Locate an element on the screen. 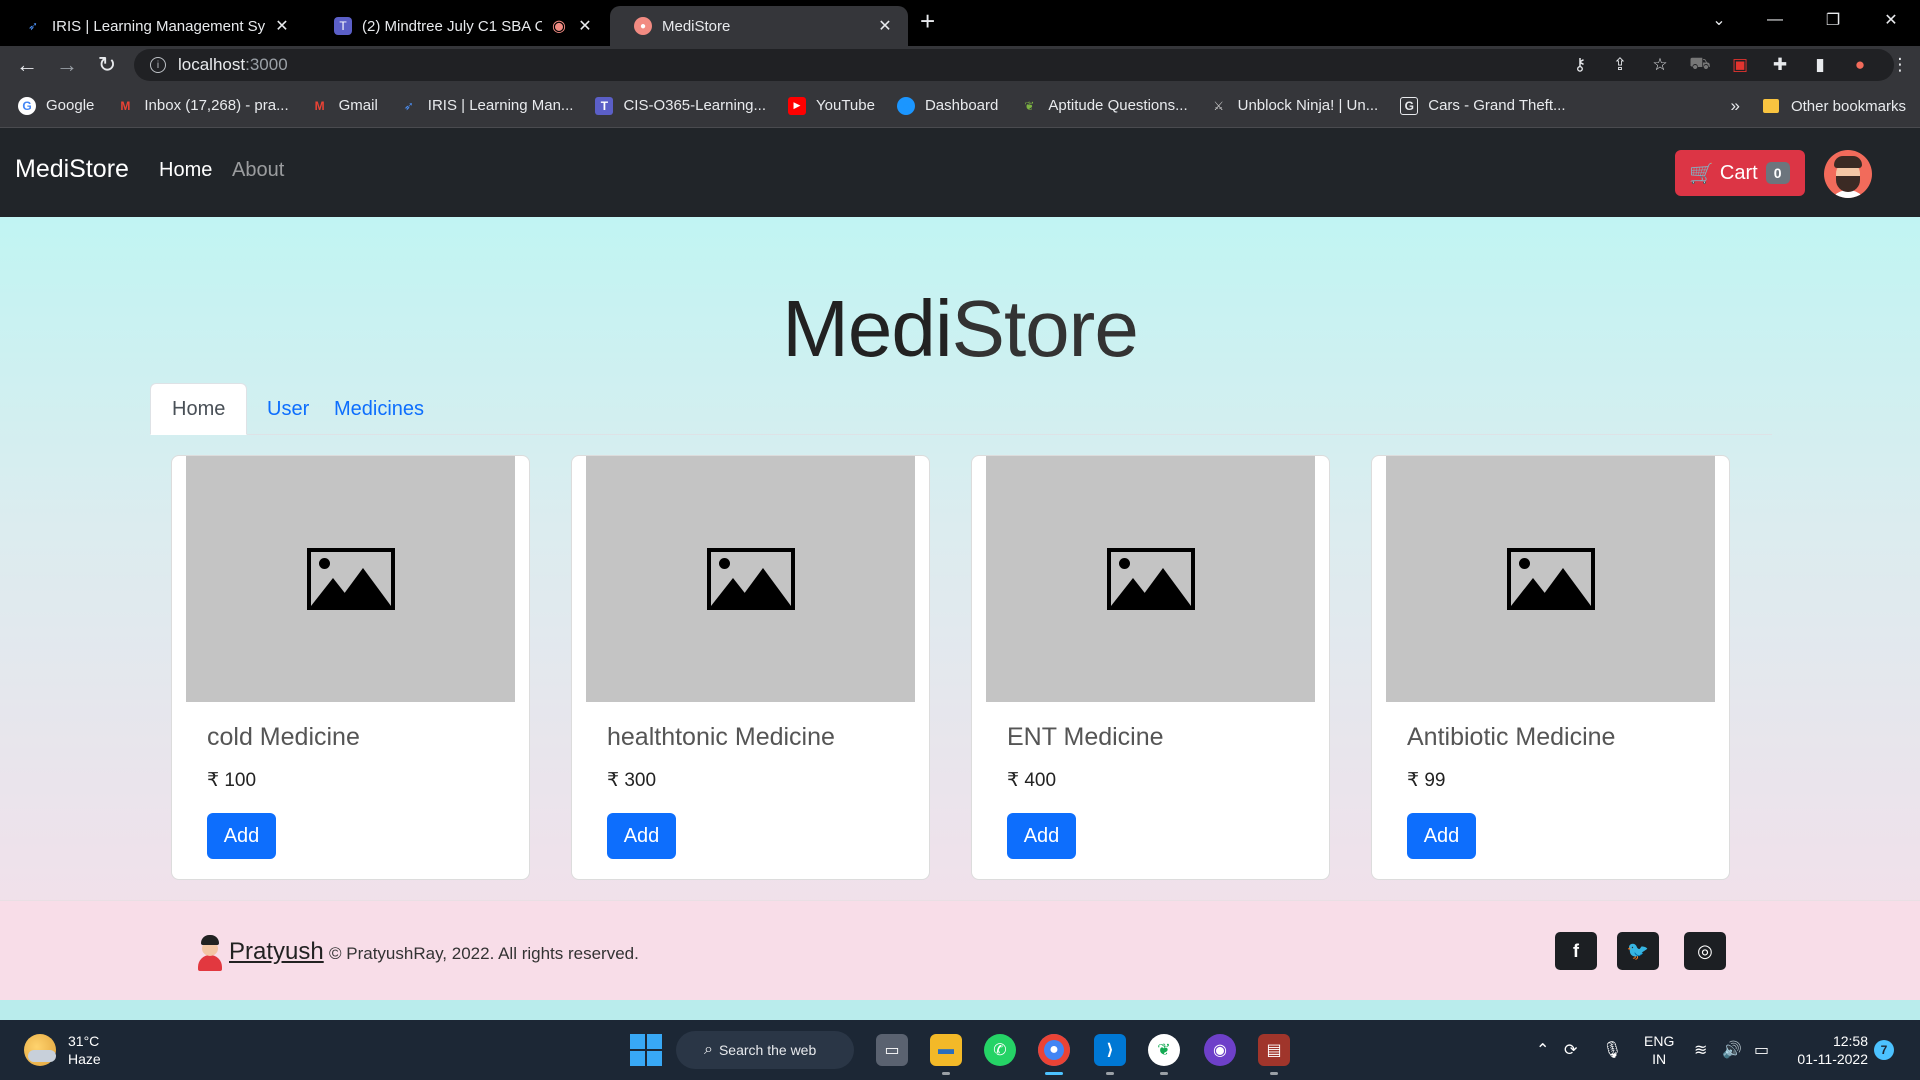 The width and height of the screenshot is (1920, 1080). taskbar-search: ⌕ Search the web is located at coordinates (765, 1050).